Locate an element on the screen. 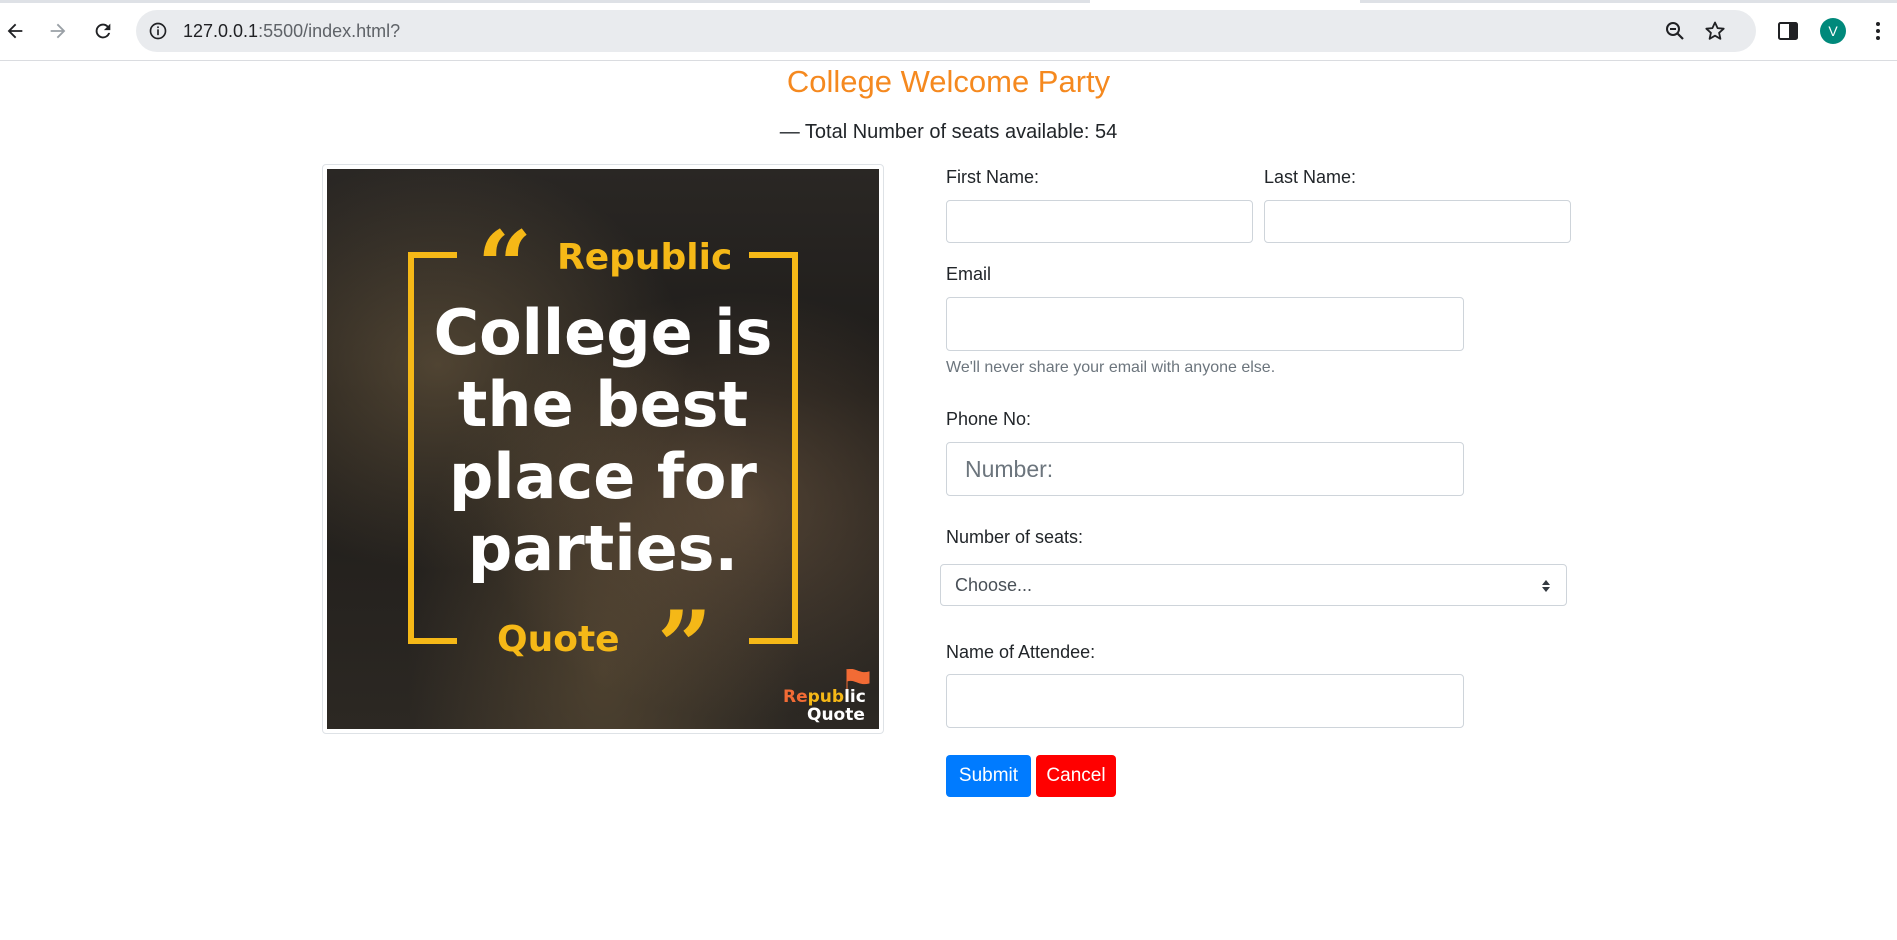  last-name-field is located at coordinates (1417, 221).